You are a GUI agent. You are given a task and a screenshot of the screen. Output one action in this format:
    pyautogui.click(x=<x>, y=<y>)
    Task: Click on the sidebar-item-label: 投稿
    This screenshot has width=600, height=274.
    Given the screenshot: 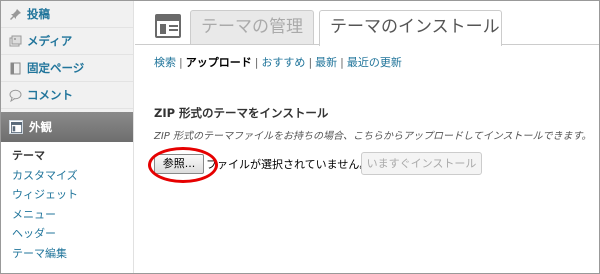 What is the action you would take?
    pyautogui.click(x=38, y=14)
    